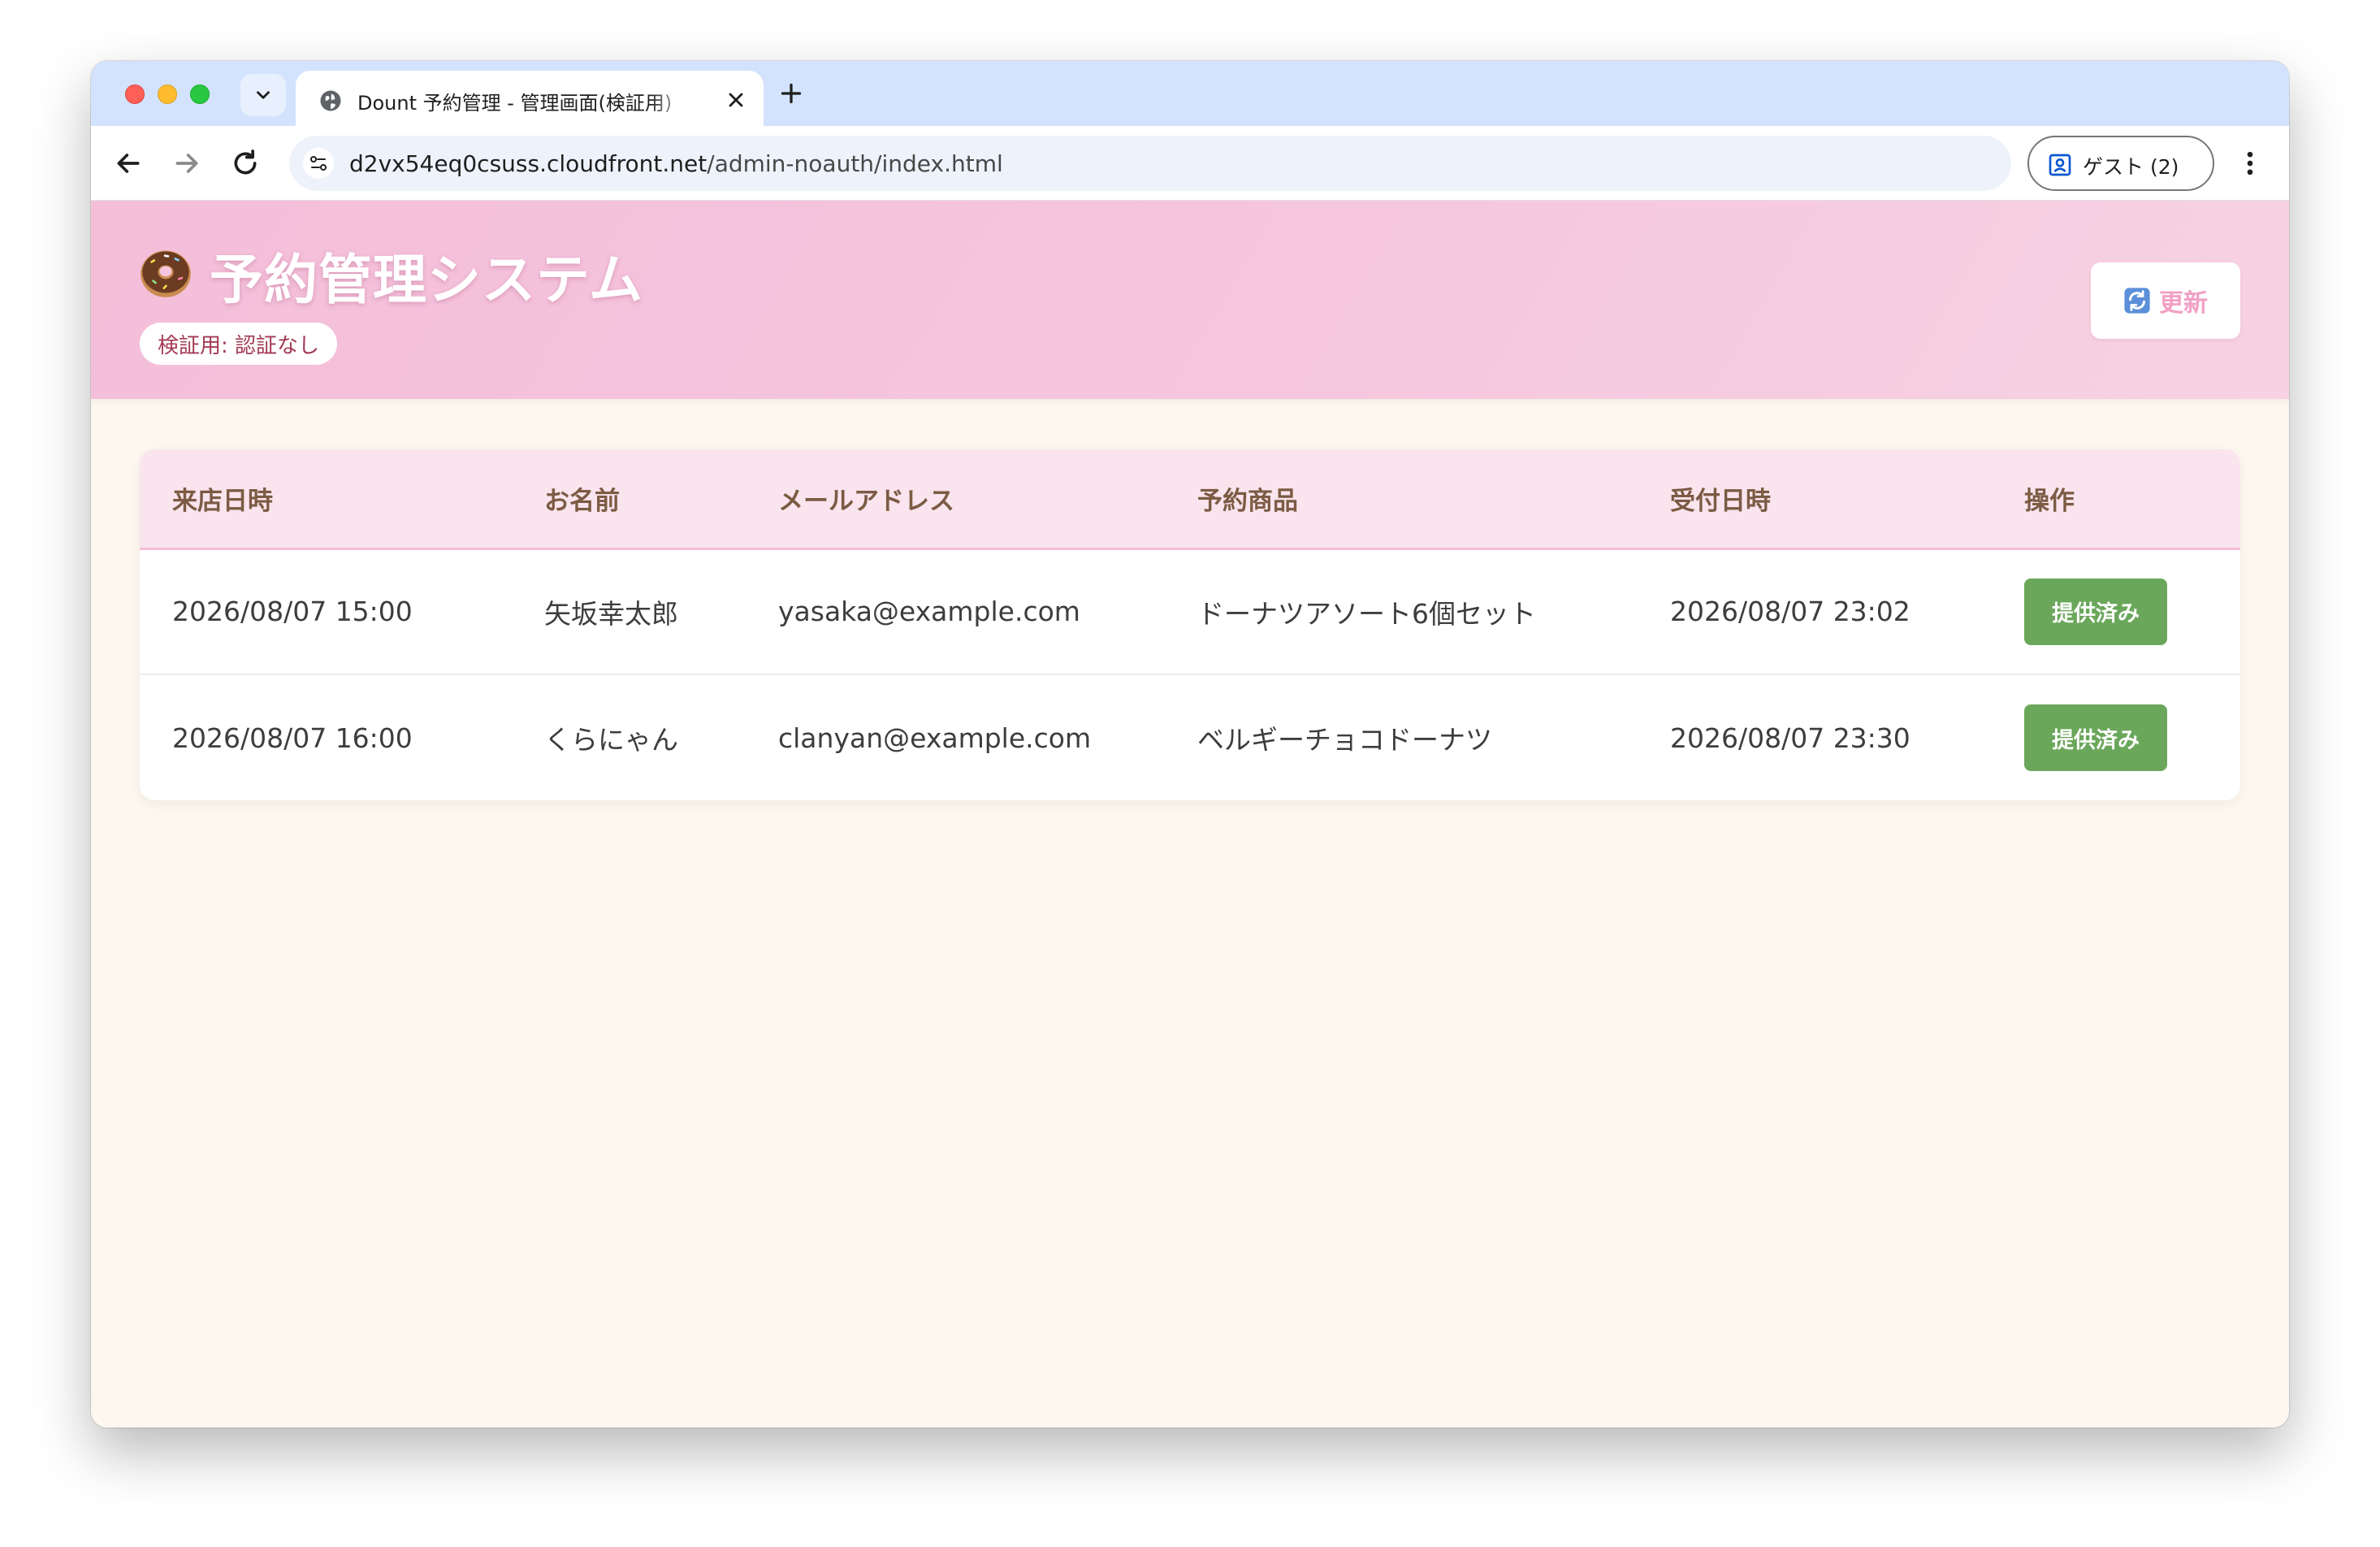 This screenshot has height=1547, width=2380. What do you see at coordinates (855, 164) in the screenshot?
I see `url-path: /admin-noauth/index.html` at bounding box center [855, 164].